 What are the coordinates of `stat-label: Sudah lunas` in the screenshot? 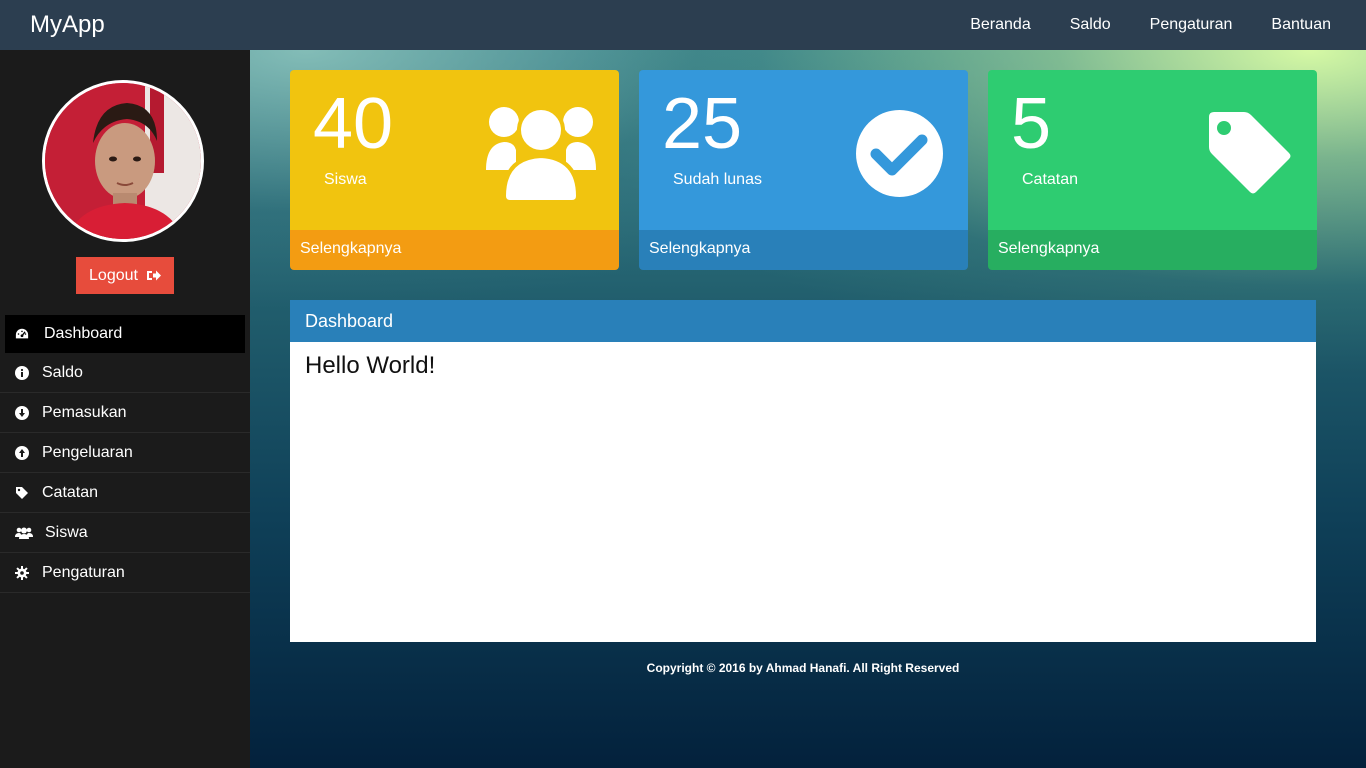 It's located at (717, 179).